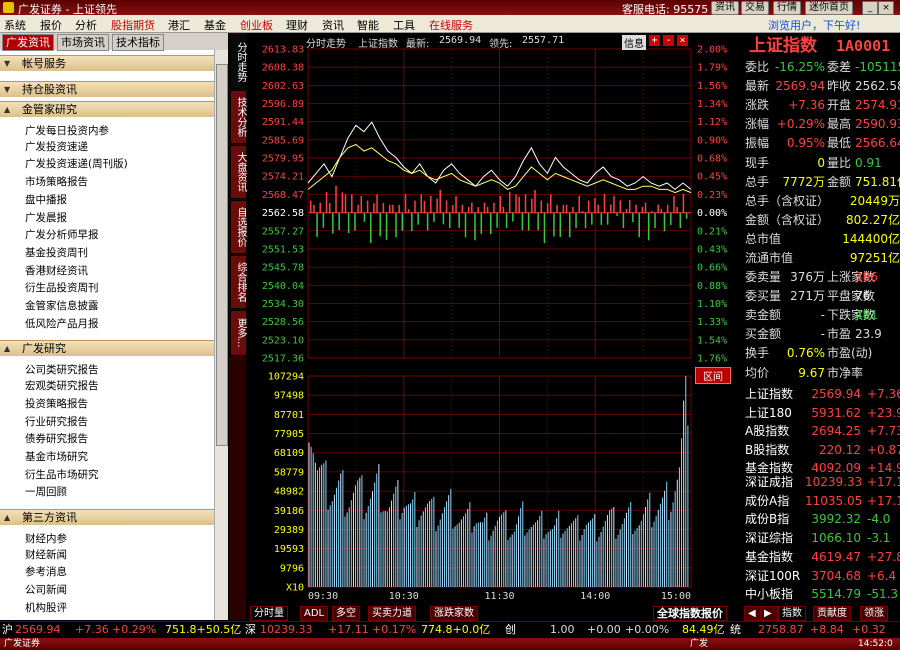 Image resolution: width=900 pixels, height=650 pixels. What do you see at coordinates (56, 438) in the screenshot?
I see `nav-item: 债券研究报告` at bounding box center [56, 438].